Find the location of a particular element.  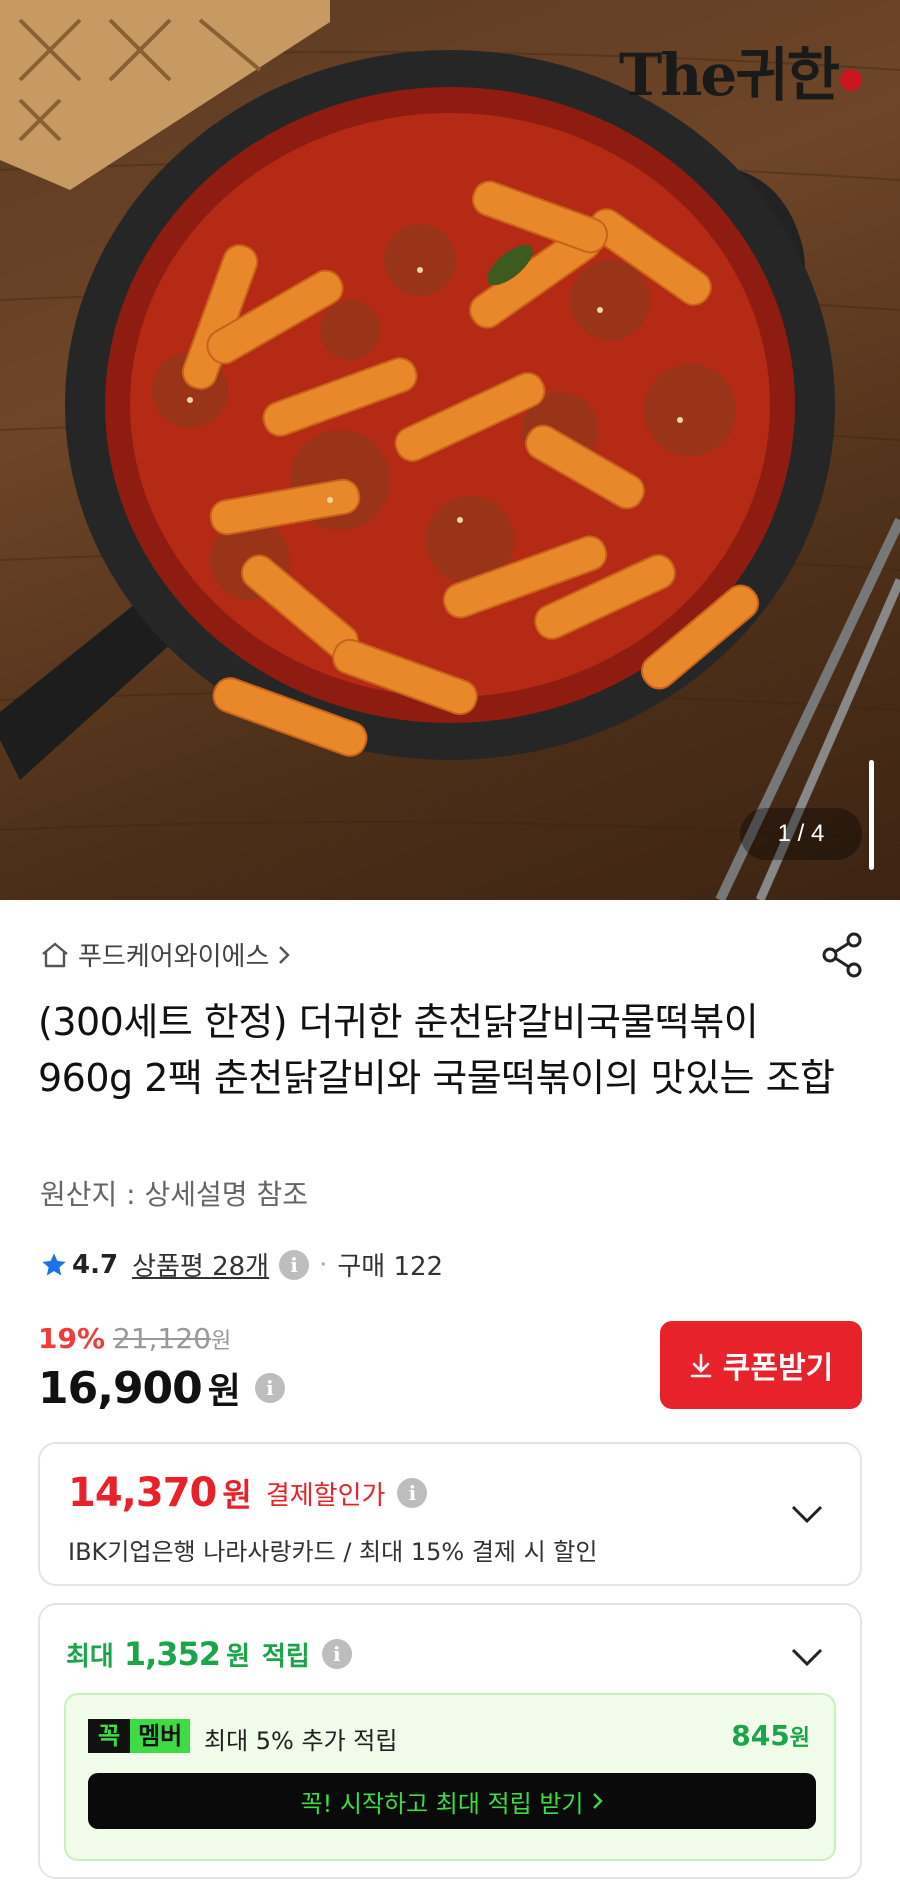

sale-price-value: 16,900 is located at coordinates (120, 1388).